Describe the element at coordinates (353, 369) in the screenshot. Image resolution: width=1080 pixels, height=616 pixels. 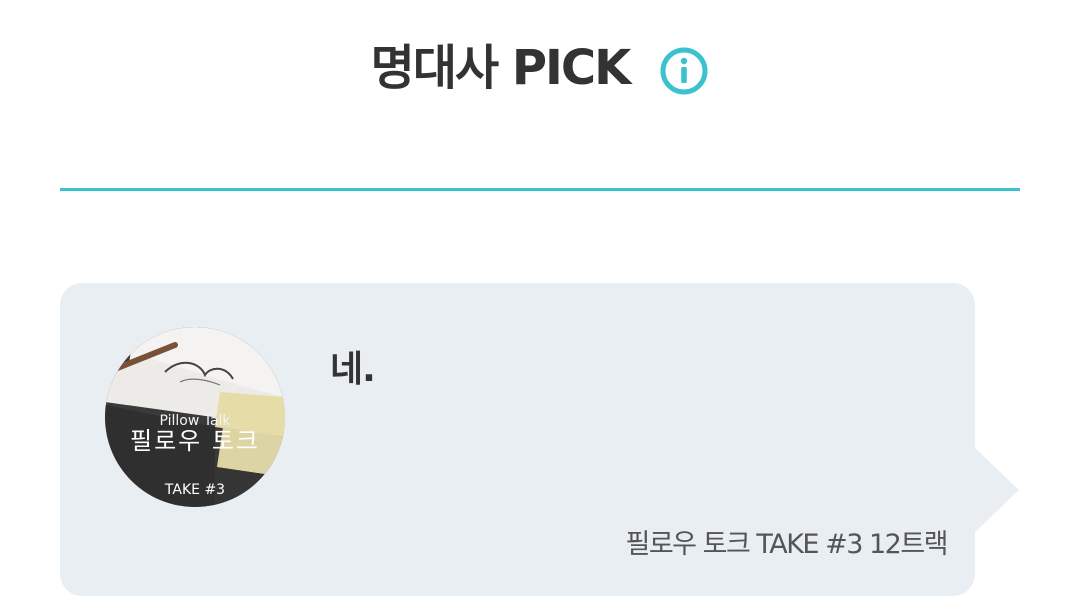
I see `quote-text: 네.` at that location.